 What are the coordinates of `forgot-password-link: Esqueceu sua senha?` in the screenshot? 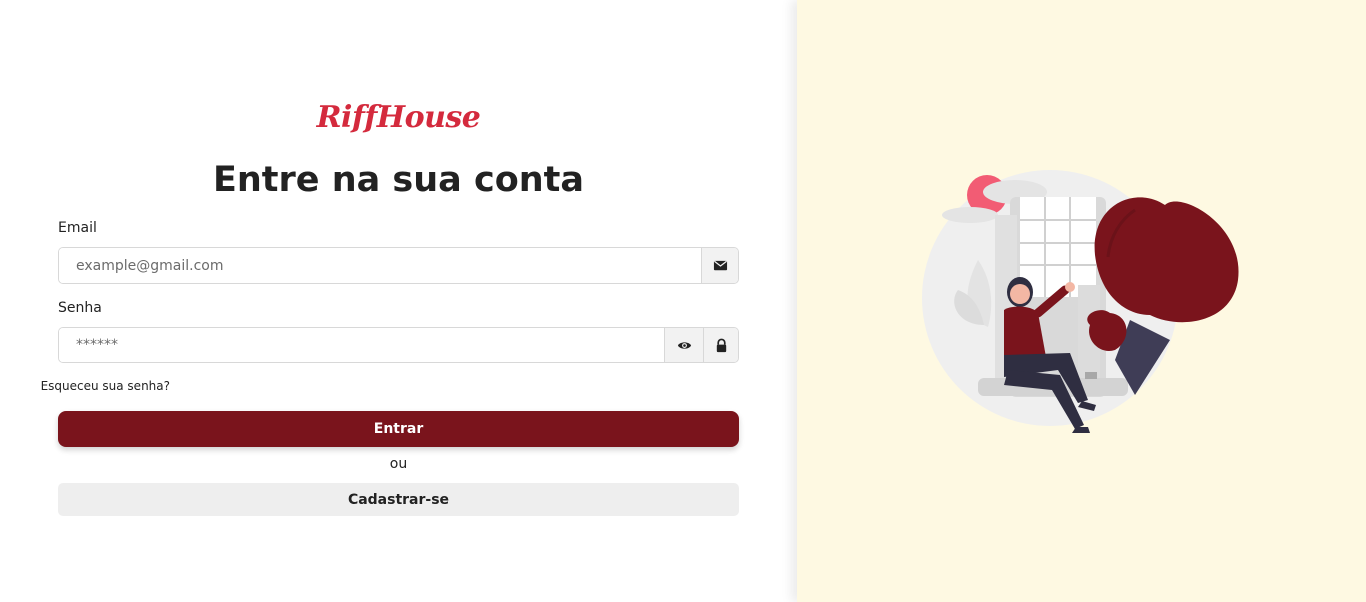 It's located at (105, 386).